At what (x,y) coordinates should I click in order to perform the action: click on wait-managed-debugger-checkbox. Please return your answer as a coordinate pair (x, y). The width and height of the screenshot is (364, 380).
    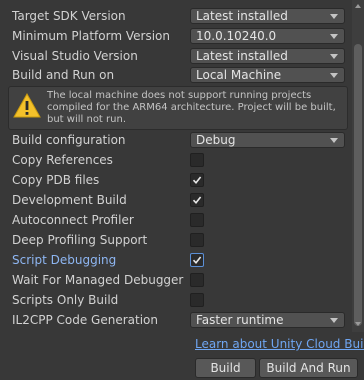
    Looking at the image, I should click on (197, 280).